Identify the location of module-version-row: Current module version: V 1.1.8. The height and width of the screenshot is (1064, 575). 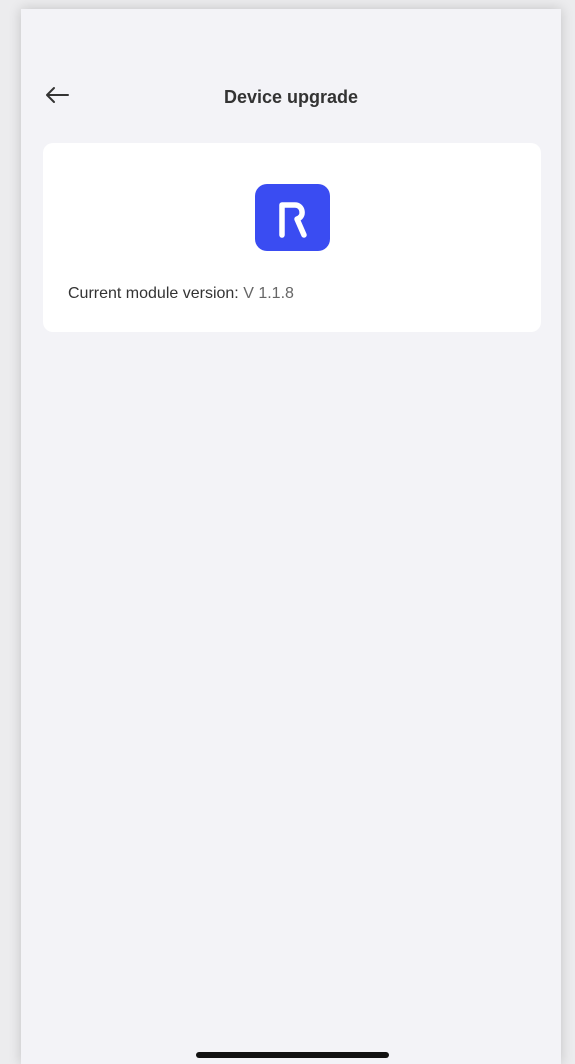
(181, 294).